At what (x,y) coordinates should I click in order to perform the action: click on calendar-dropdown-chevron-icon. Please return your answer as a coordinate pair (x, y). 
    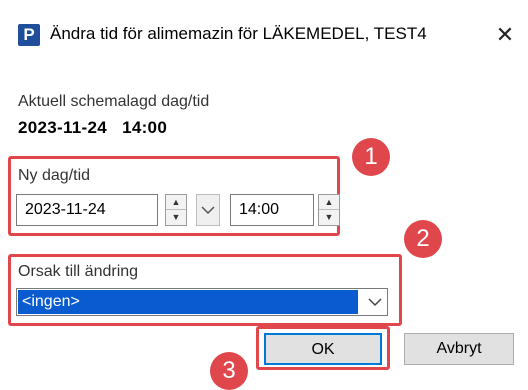
    Looking at the image, I should click on (208, 210).